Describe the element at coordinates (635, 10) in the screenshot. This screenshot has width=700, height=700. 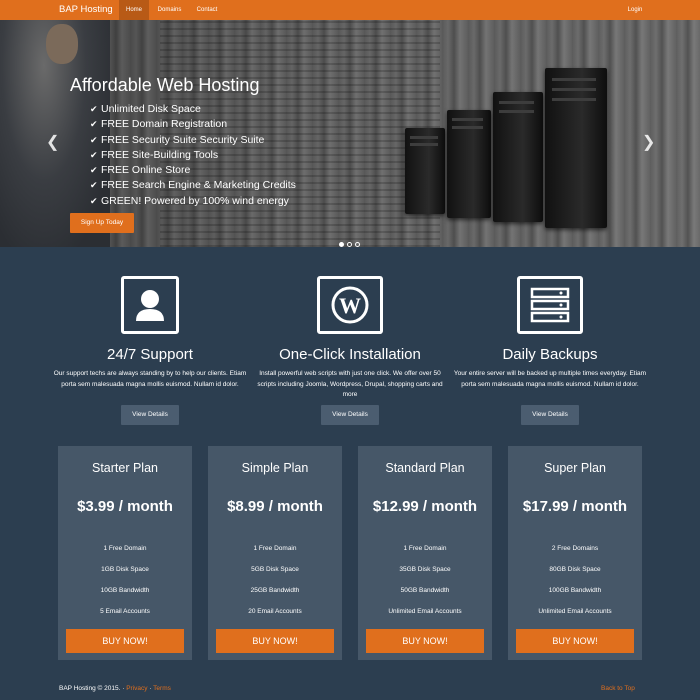
I see `nav-login: Login` at that location.